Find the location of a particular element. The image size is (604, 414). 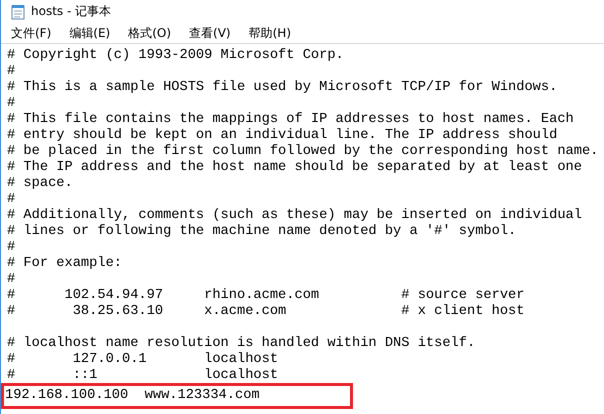

text-line: # space. is located at coordinates (40, 184).